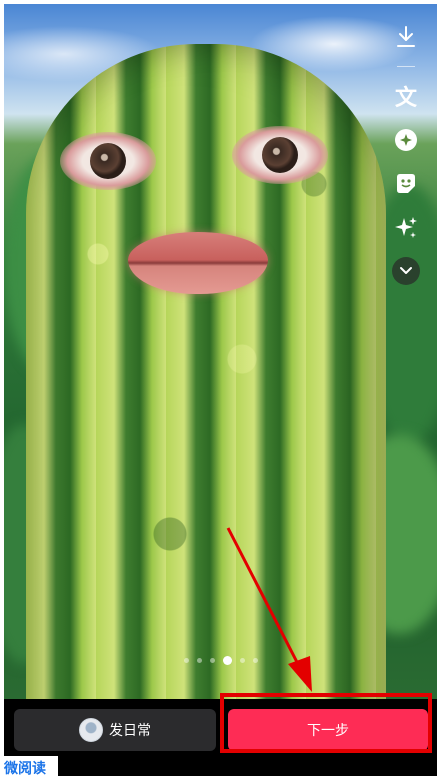 The height and width of the screenshot is (780, 441). Describe the element at coordinates (264, 598) in the screenshot. I see `annotation-arrow-line` at that location.